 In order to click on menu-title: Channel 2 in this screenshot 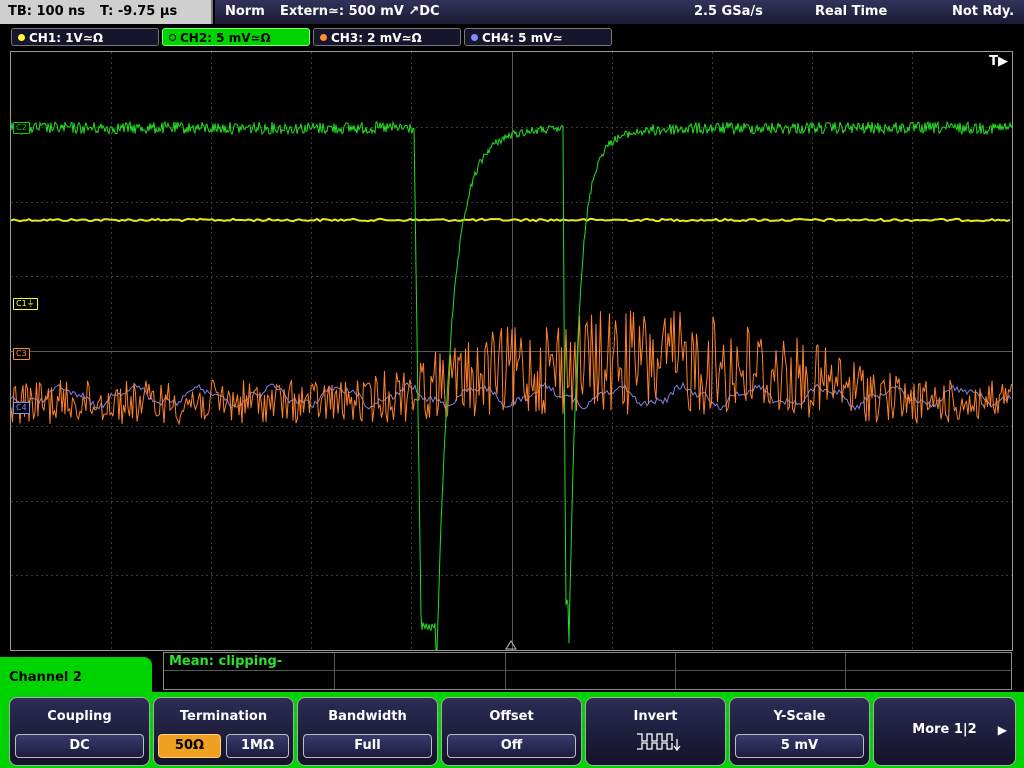, I will do `click(45, 677)`.